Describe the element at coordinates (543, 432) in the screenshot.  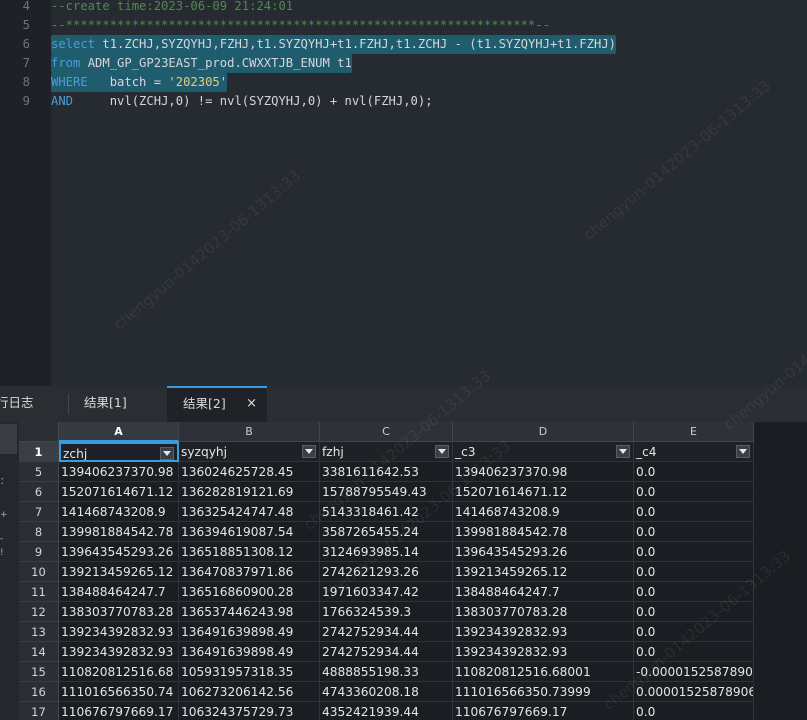
I see `column-header-d: D` at that location.